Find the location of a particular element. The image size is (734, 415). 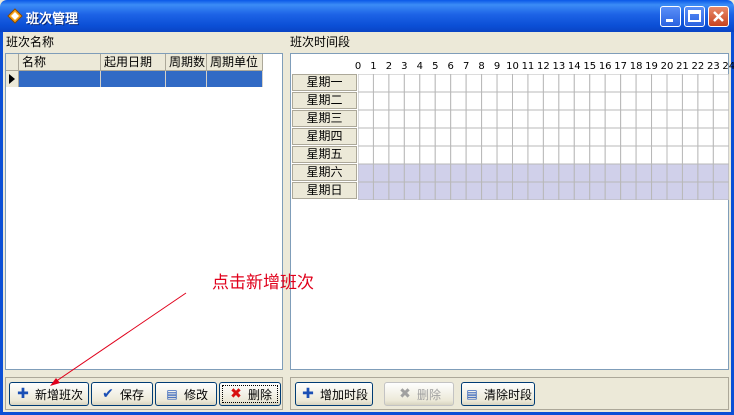

annotation-arrow is located at coordinates (118, 339).